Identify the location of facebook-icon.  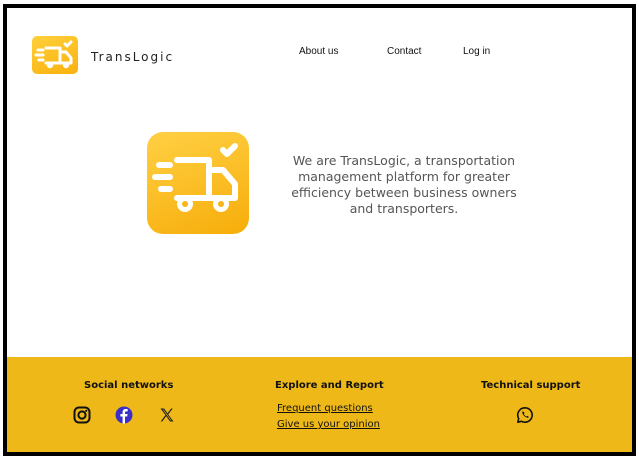
(124, 415).